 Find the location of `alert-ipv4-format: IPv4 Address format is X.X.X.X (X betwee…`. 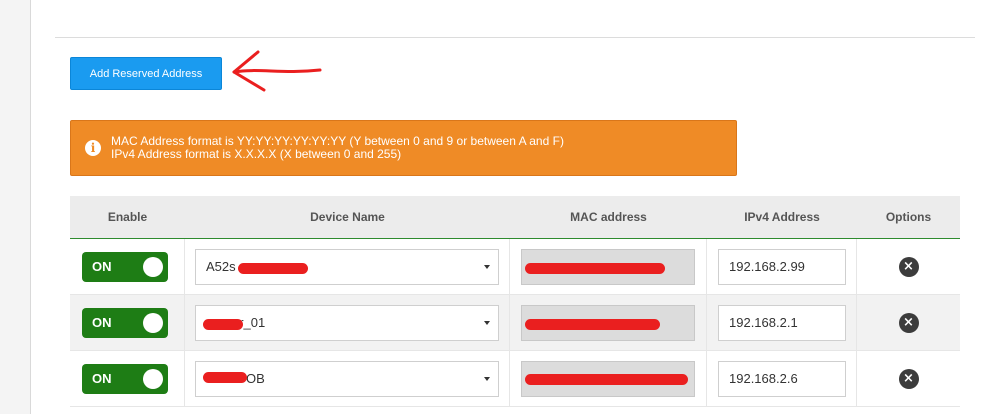

alert-ipv4-format: IPv4 Address format is X.X.X.X (X betwee… is located at coordinates (256, 154).